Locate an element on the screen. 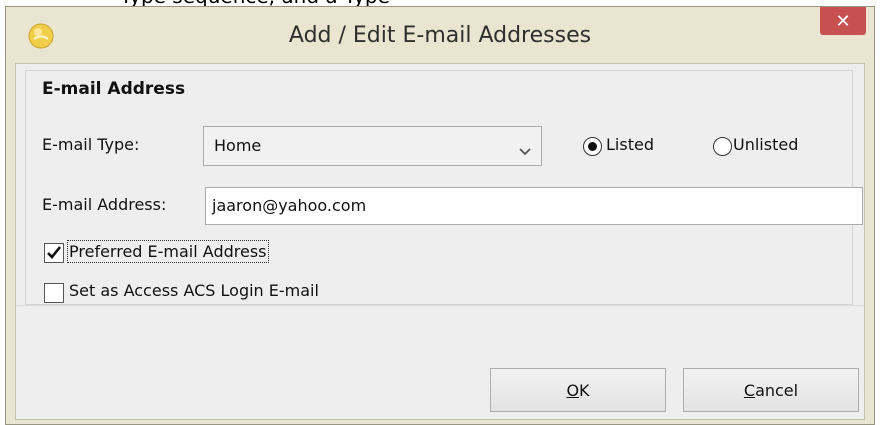  divider is located at coordinates (440, 305).